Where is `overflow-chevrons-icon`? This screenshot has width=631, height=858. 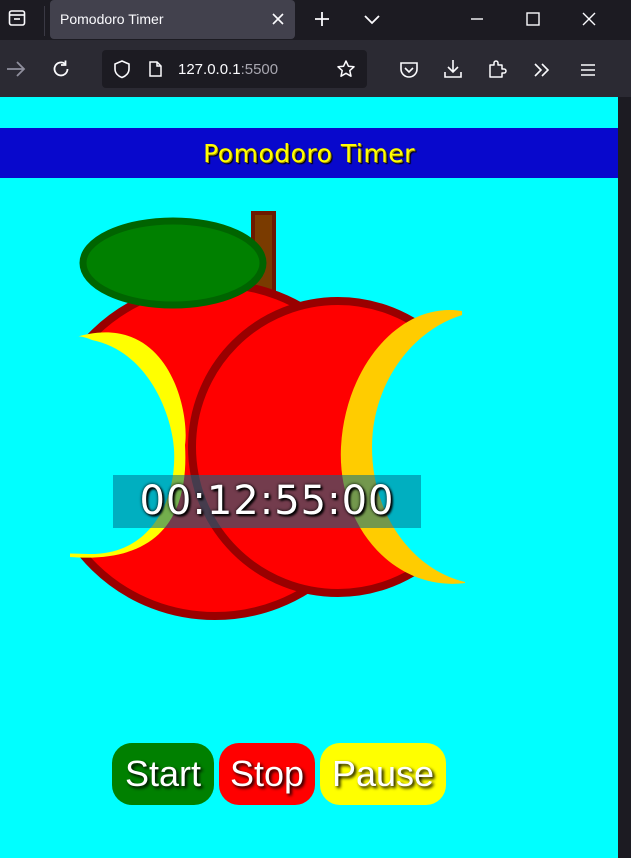 overflow-chevrons-icon is located at coordinates (542, 70).